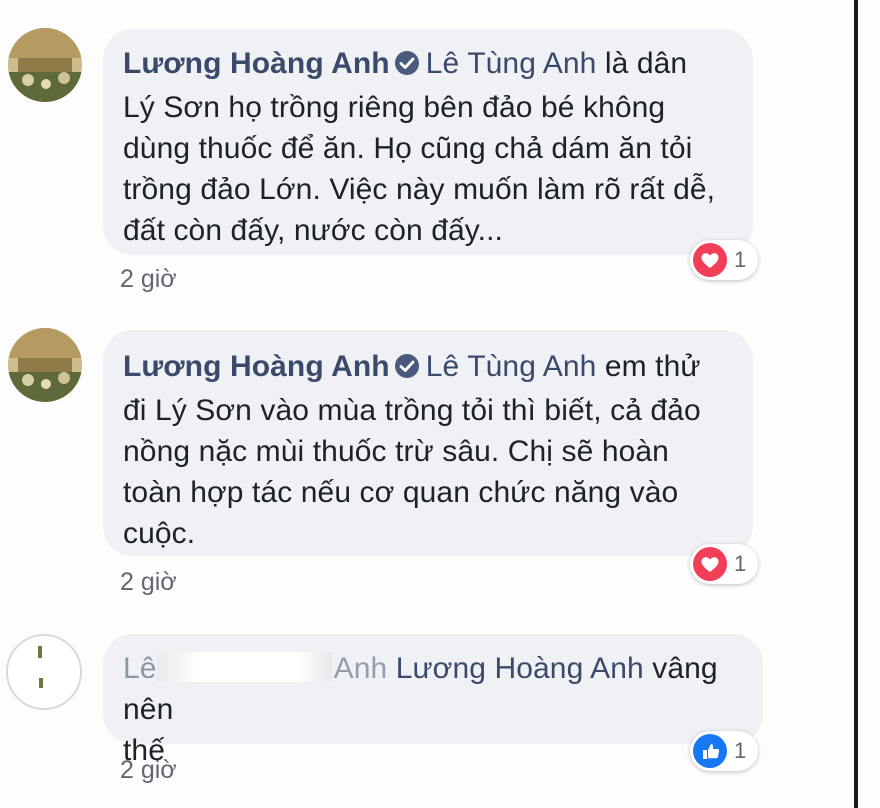 This screenshot has width=880, height=808. Describe the element at coordinates (394, 107) in the screenshot. I see `comment-text-line: Lý Sơn họ trồng riêng bên đảo bé không` at that location.